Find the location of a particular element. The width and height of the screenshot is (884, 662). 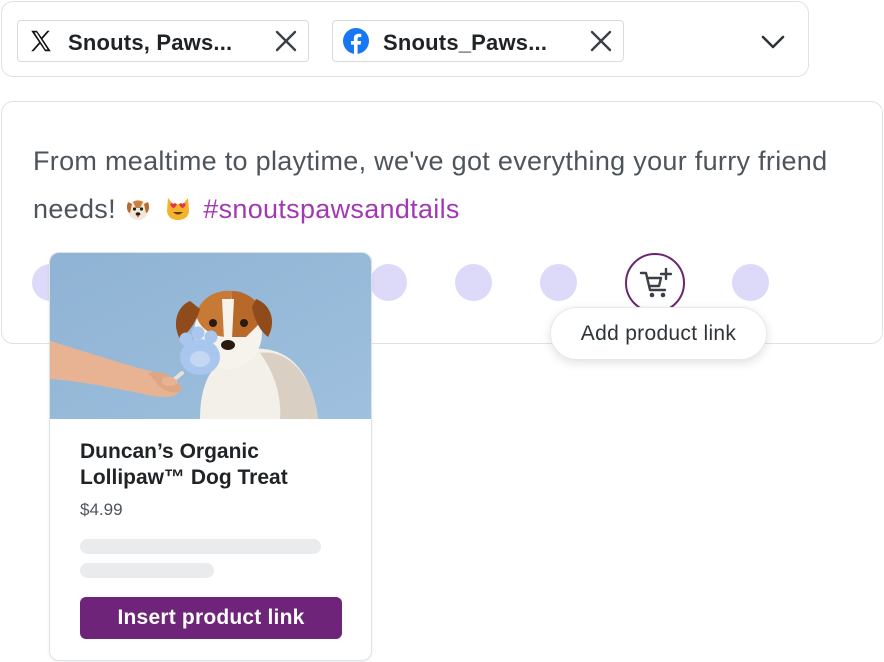

add-product-link-button is located at coordinates (655, 283).